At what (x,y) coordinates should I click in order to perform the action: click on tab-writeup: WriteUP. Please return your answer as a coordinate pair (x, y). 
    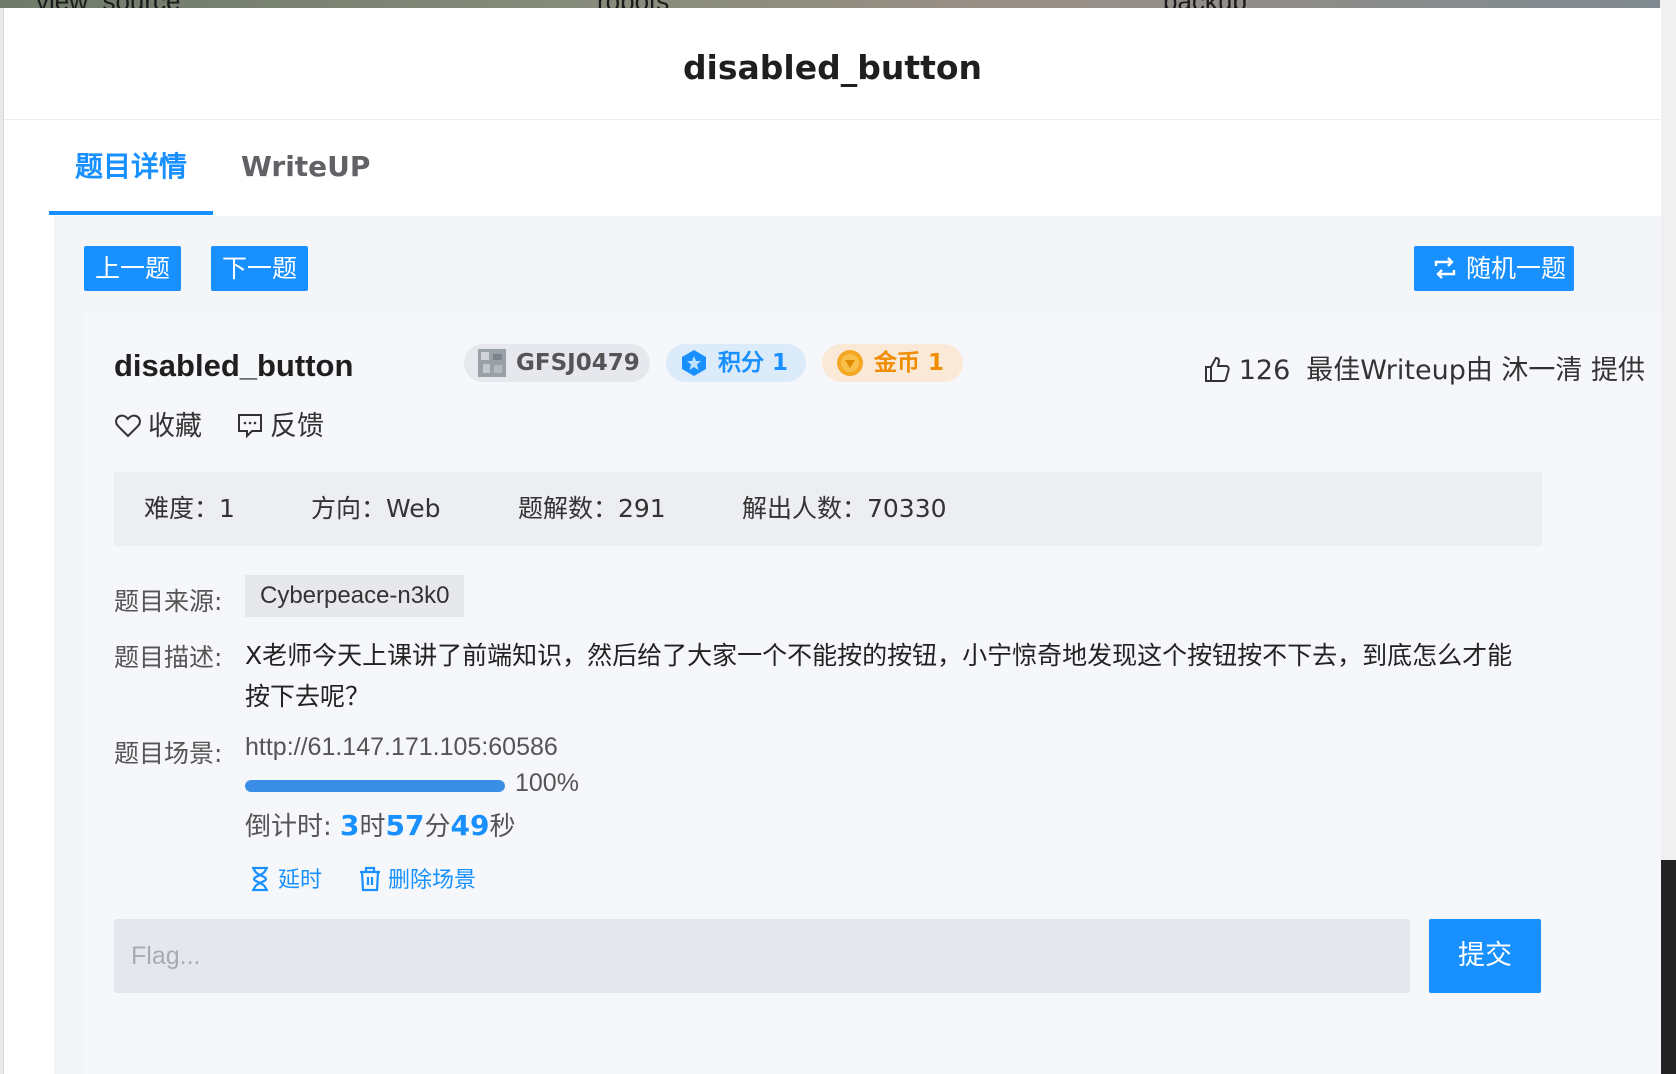
    Looking at the image, I should click on (305, 167).